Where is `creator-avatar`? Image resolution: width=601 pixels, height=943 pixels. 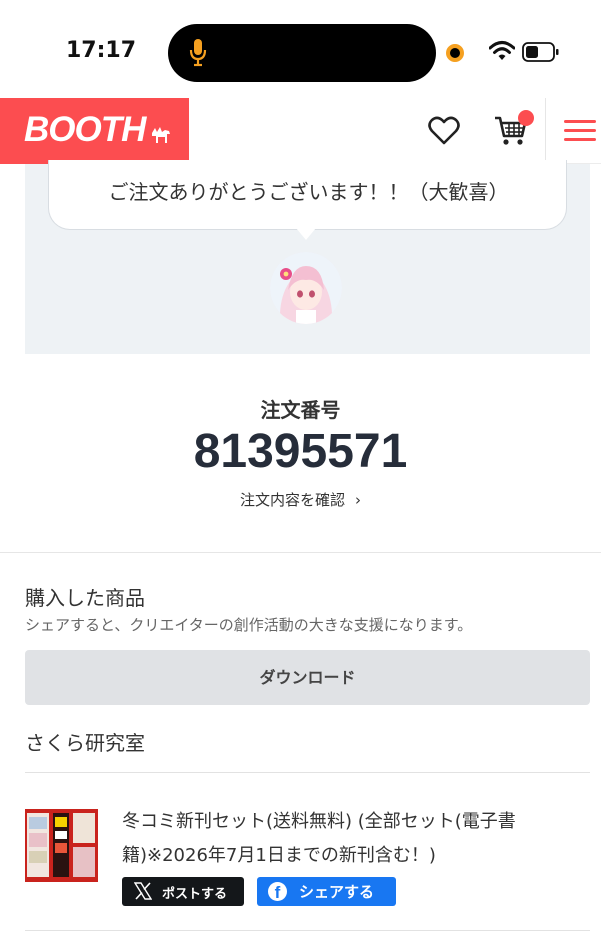
creator-avatar is located at coordinates (306, 288).